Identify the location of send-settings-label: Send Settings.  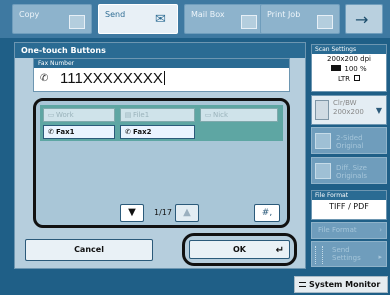
(346, 254).